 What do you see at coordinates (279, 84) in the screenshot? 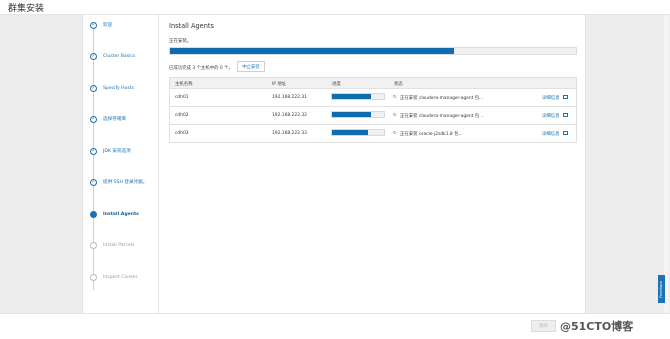
I see `header-ip: IP 地址` at bounding box center [279, 84].